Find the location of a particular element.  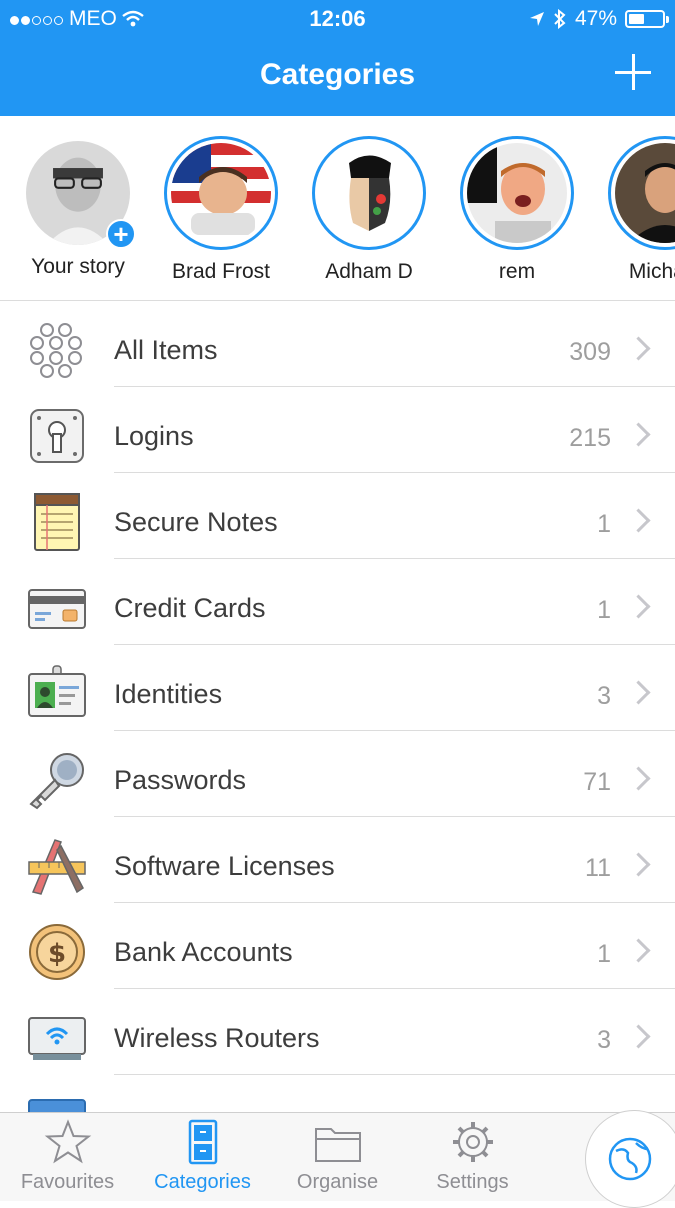

coin-icon: $ is located at coordinates (57, 952).